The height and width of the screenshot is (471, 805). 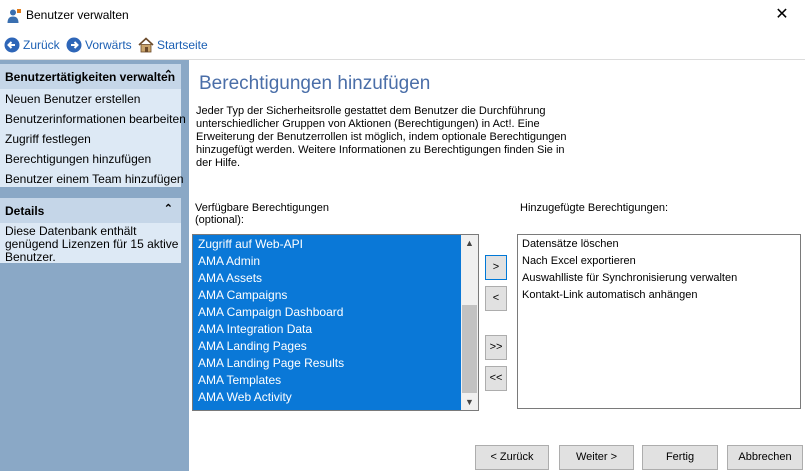 I want to click on tasks-panel-title: Benutzertätigkeiten verwalten, so click(x=90, y=77).